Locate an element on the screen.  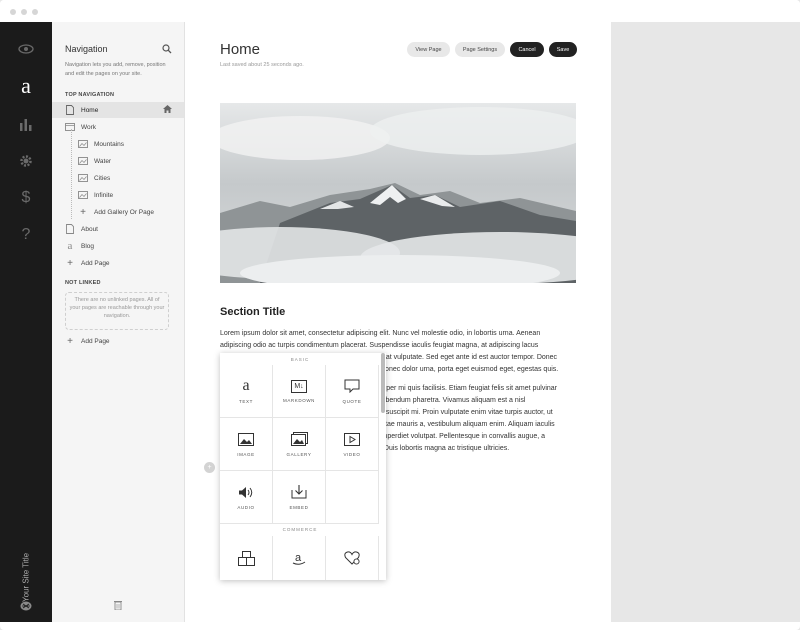
nav-item-blog: a Blog is located at coordinates (118, 246).